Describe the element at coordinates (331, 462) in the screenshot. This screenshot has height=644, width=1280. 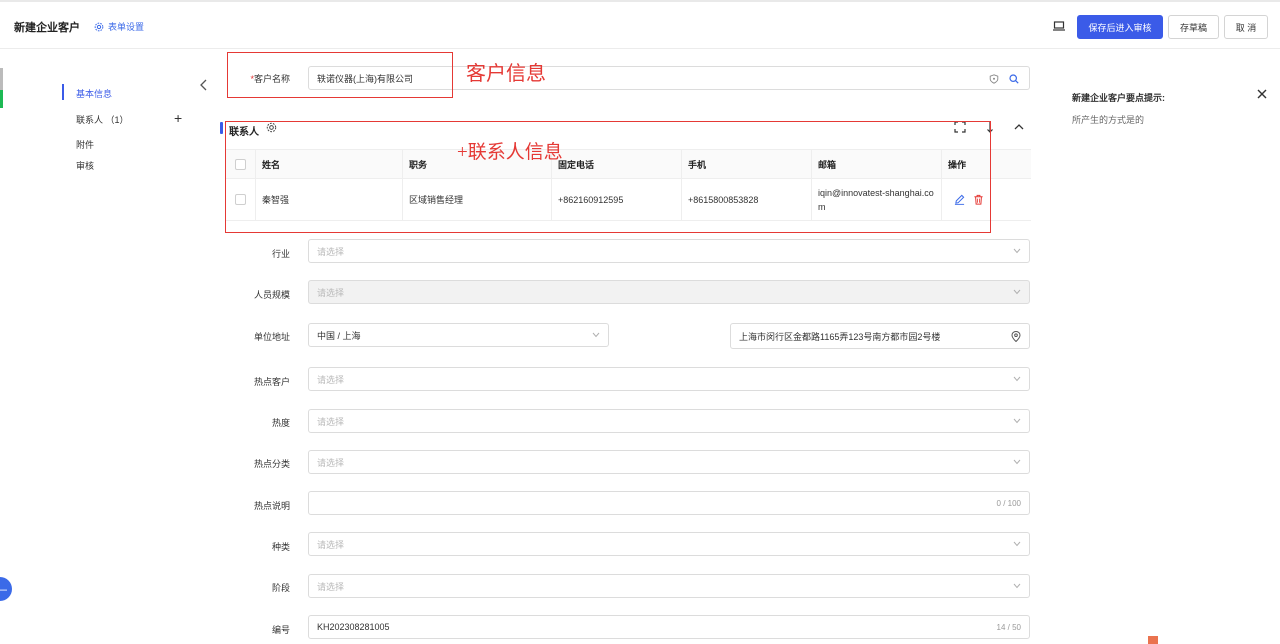
I see `hot-category-placeholder: 请选择` at that location.